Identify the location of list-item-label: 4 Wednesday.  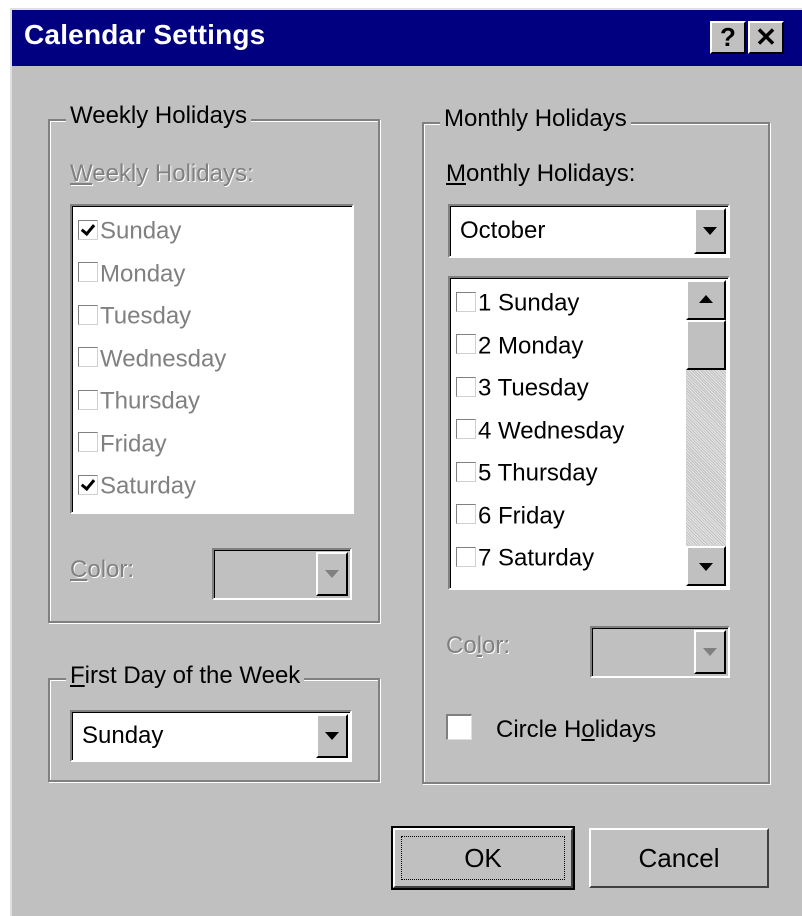
(551, 431).